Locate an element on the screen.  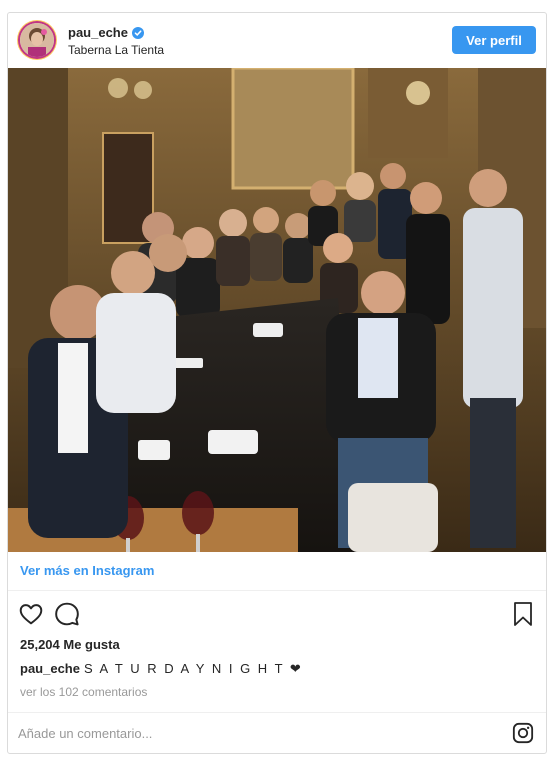
post-header: pau_eche Taberna La Tienta Ver perfil is located at coordinates (277, 40).